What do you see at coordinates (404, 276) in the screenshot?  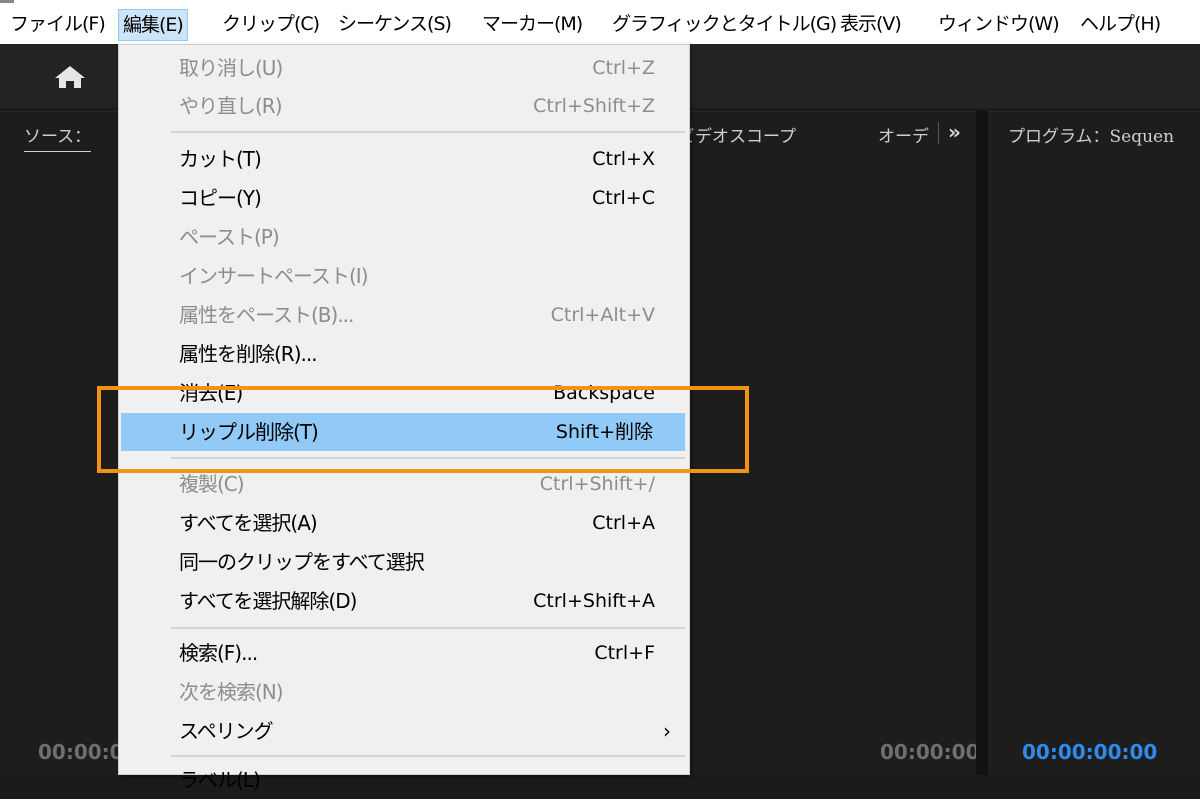 I see `menu-item-paste-insert: インサートペースト(I)` at bounding box center [404, 276].